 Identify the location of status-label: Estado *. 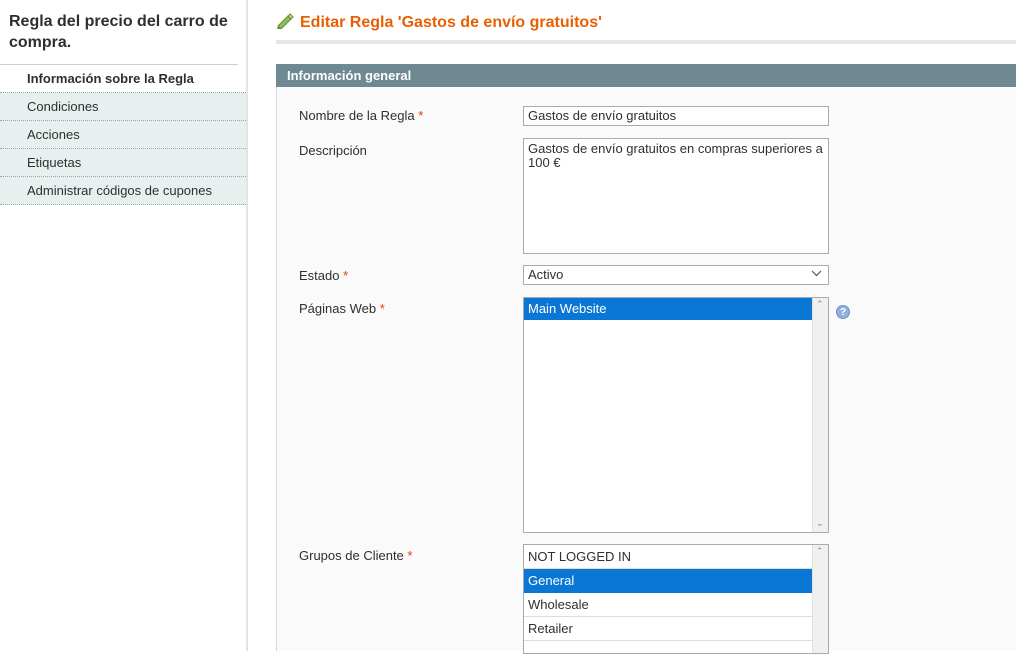
(323, 275).